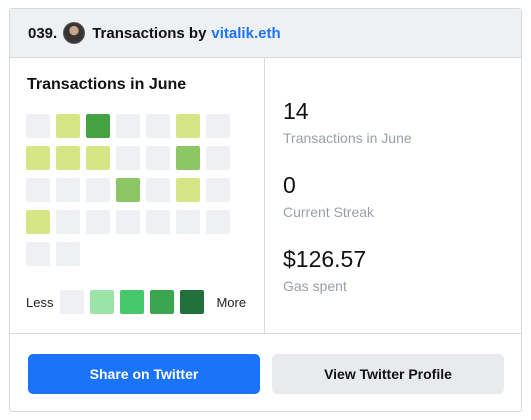 The height and width of the screenshot is (420, 531). I want to click on legend-more-label: More, so click(231, 302).